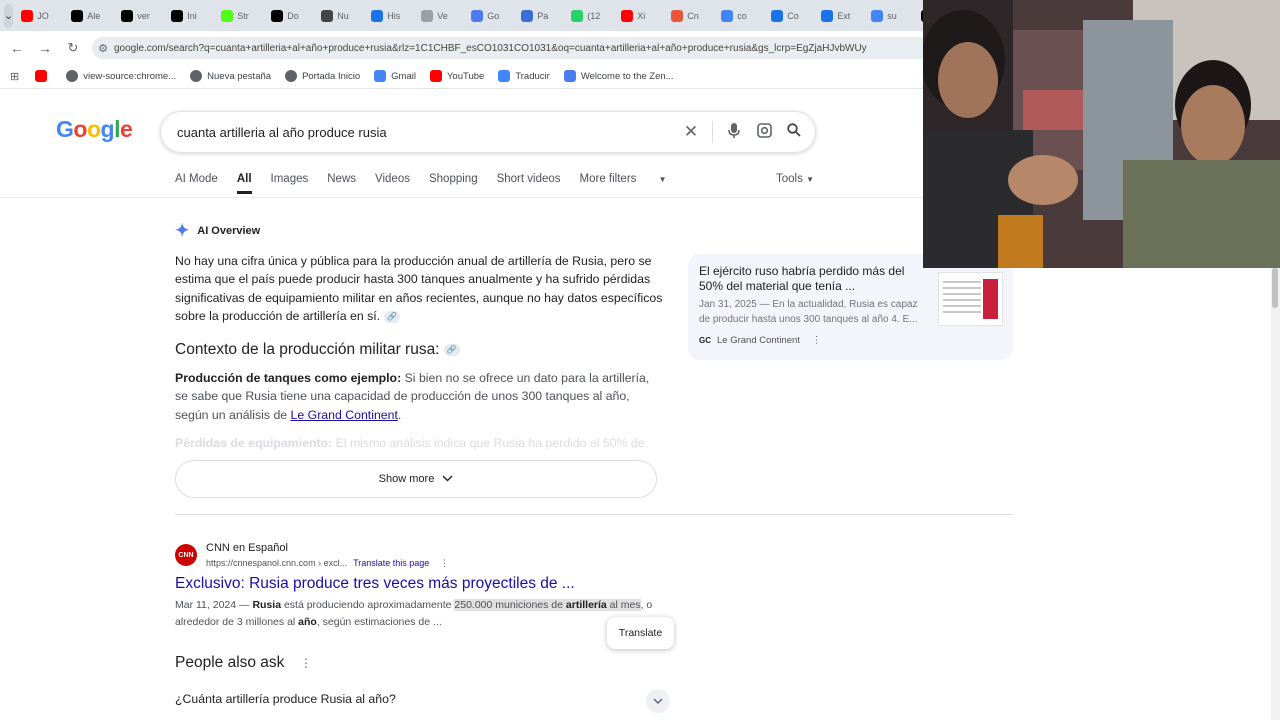 The height and width of the screenshot is (720, 1280). What do you see at coordinates (138, 15) in the screenshot?
I see `browser-tab: ver` at bounding box center [138, 15].